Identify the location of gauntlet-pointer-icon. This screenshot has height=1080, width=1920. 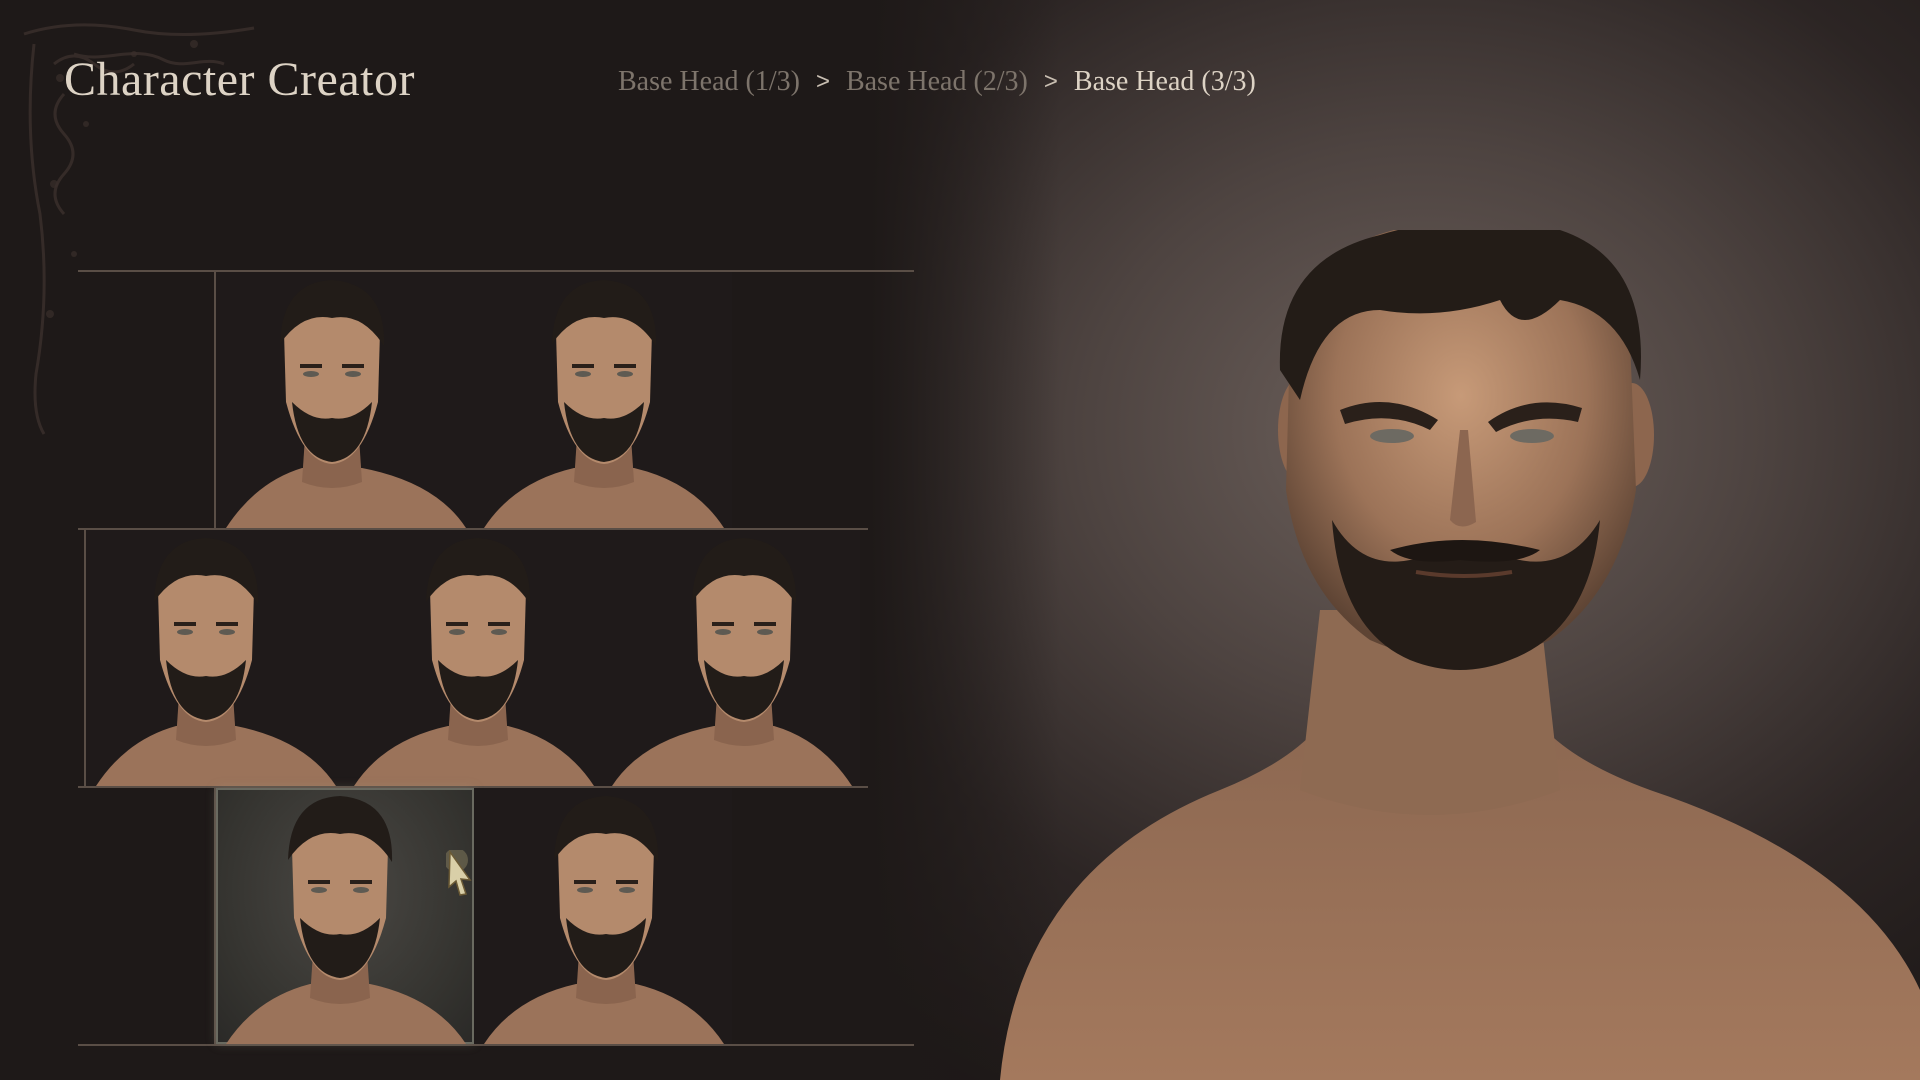
(459, 873).